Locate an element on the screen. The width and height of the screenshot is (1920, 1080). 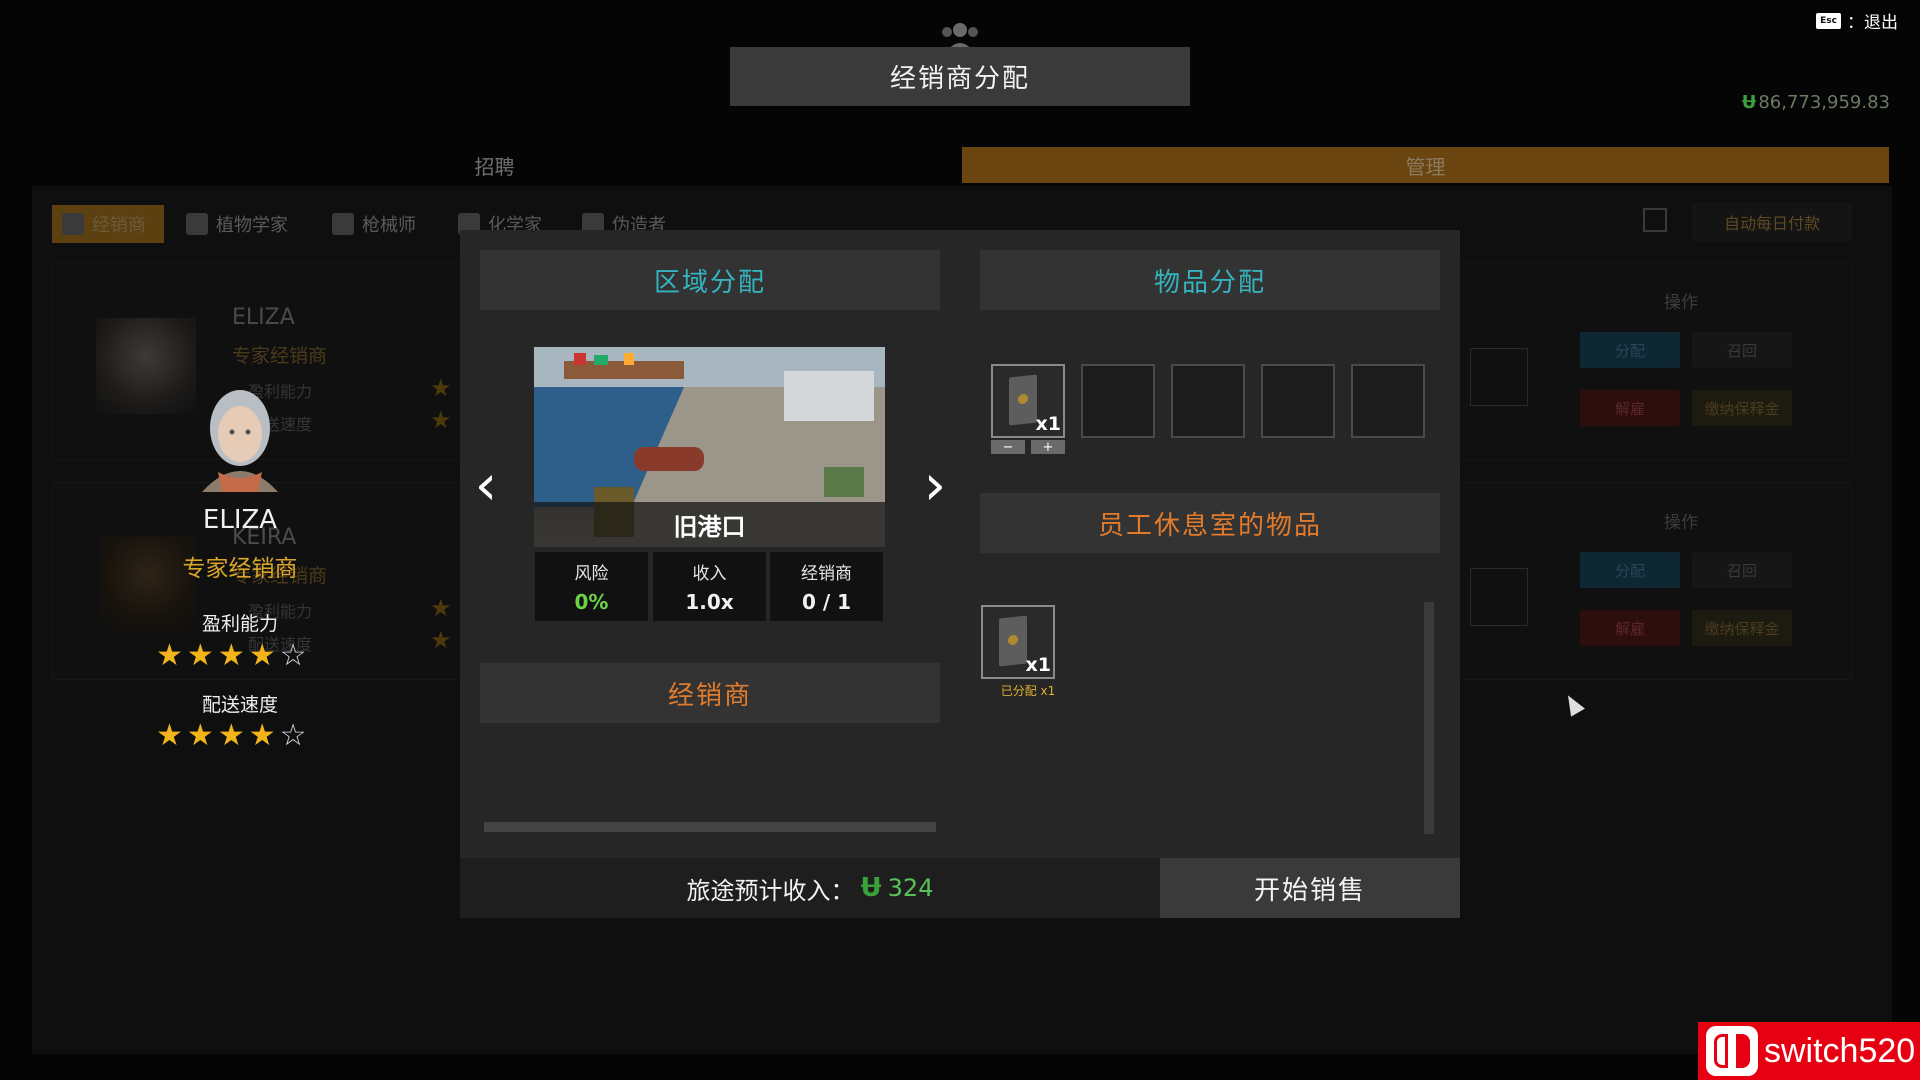
income-stat: 收入 1.0x is located at coordinates (709, 586).